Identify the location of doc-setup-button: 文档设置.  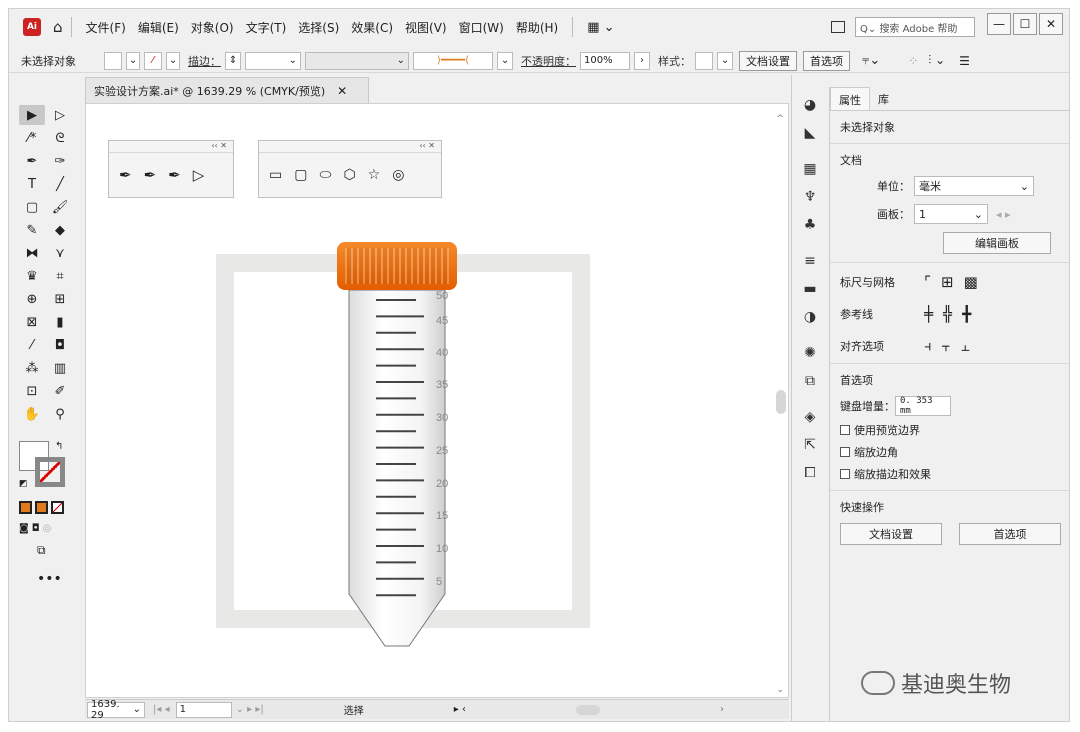
(768, 60).